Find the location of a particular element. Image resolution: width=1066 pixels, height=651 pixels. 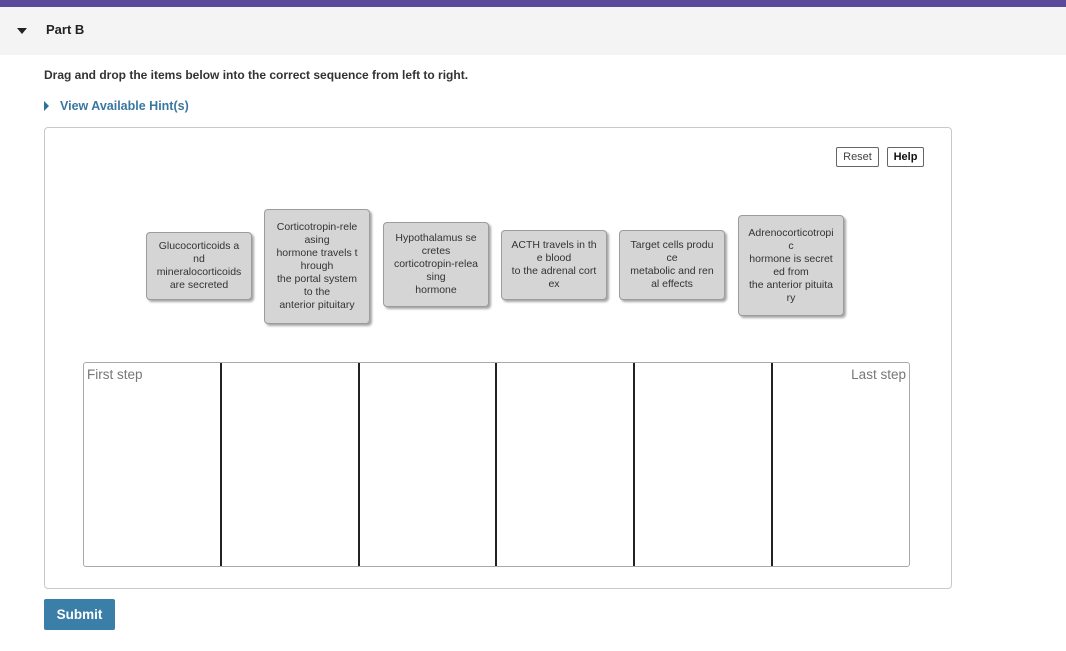

part-header: Part B is located at coordinates (533, 31).